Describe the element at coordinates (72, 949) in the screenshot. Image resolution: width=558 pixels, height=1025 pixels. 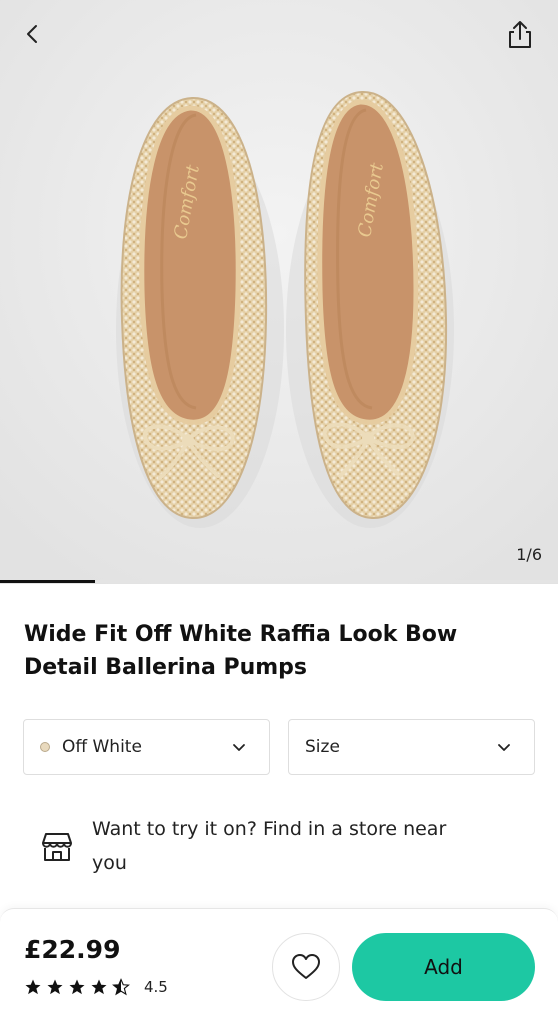
I see `price: £22.99` at that location.